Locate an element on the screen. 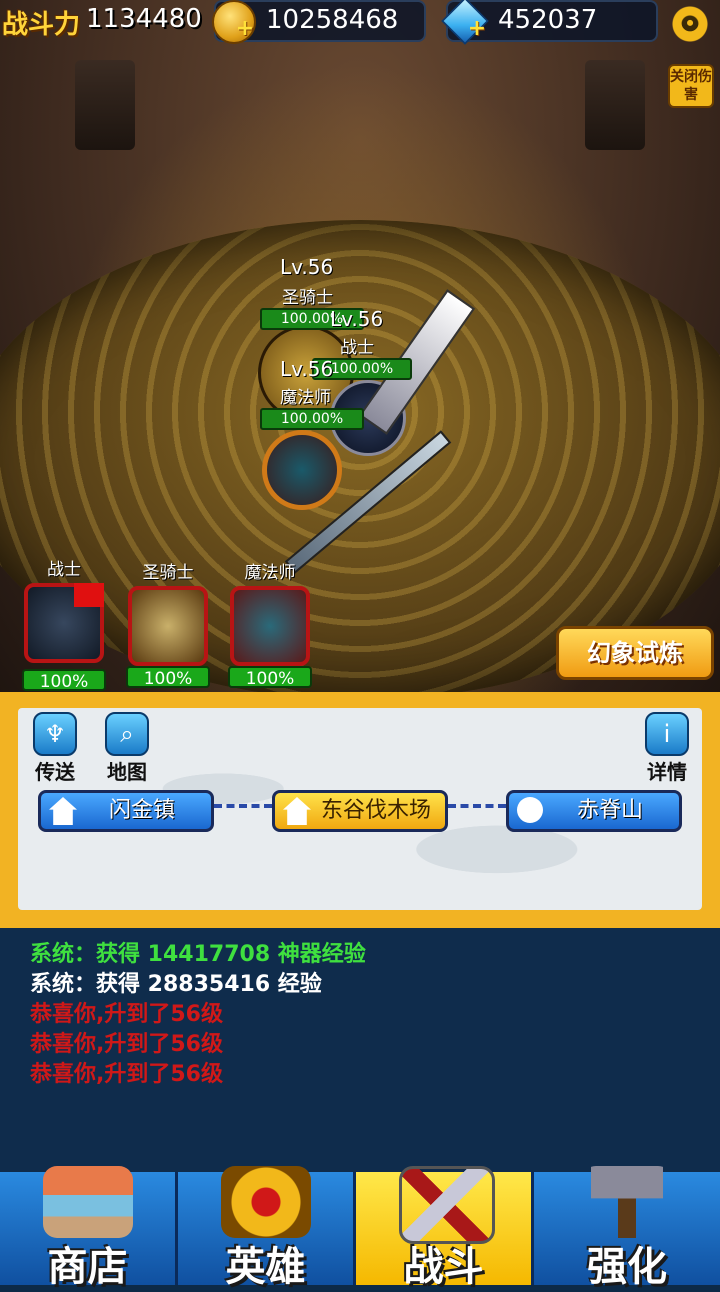 This screenshot has height=1292, width=720. power-label: 战斗力 is located at coordinates (41, 25).